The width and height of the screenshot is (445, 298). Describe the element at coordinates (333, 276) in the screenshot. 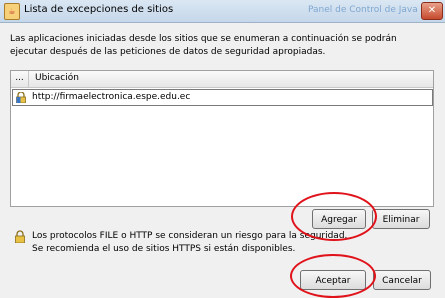

I see `annotation-circle-accept` at that location.